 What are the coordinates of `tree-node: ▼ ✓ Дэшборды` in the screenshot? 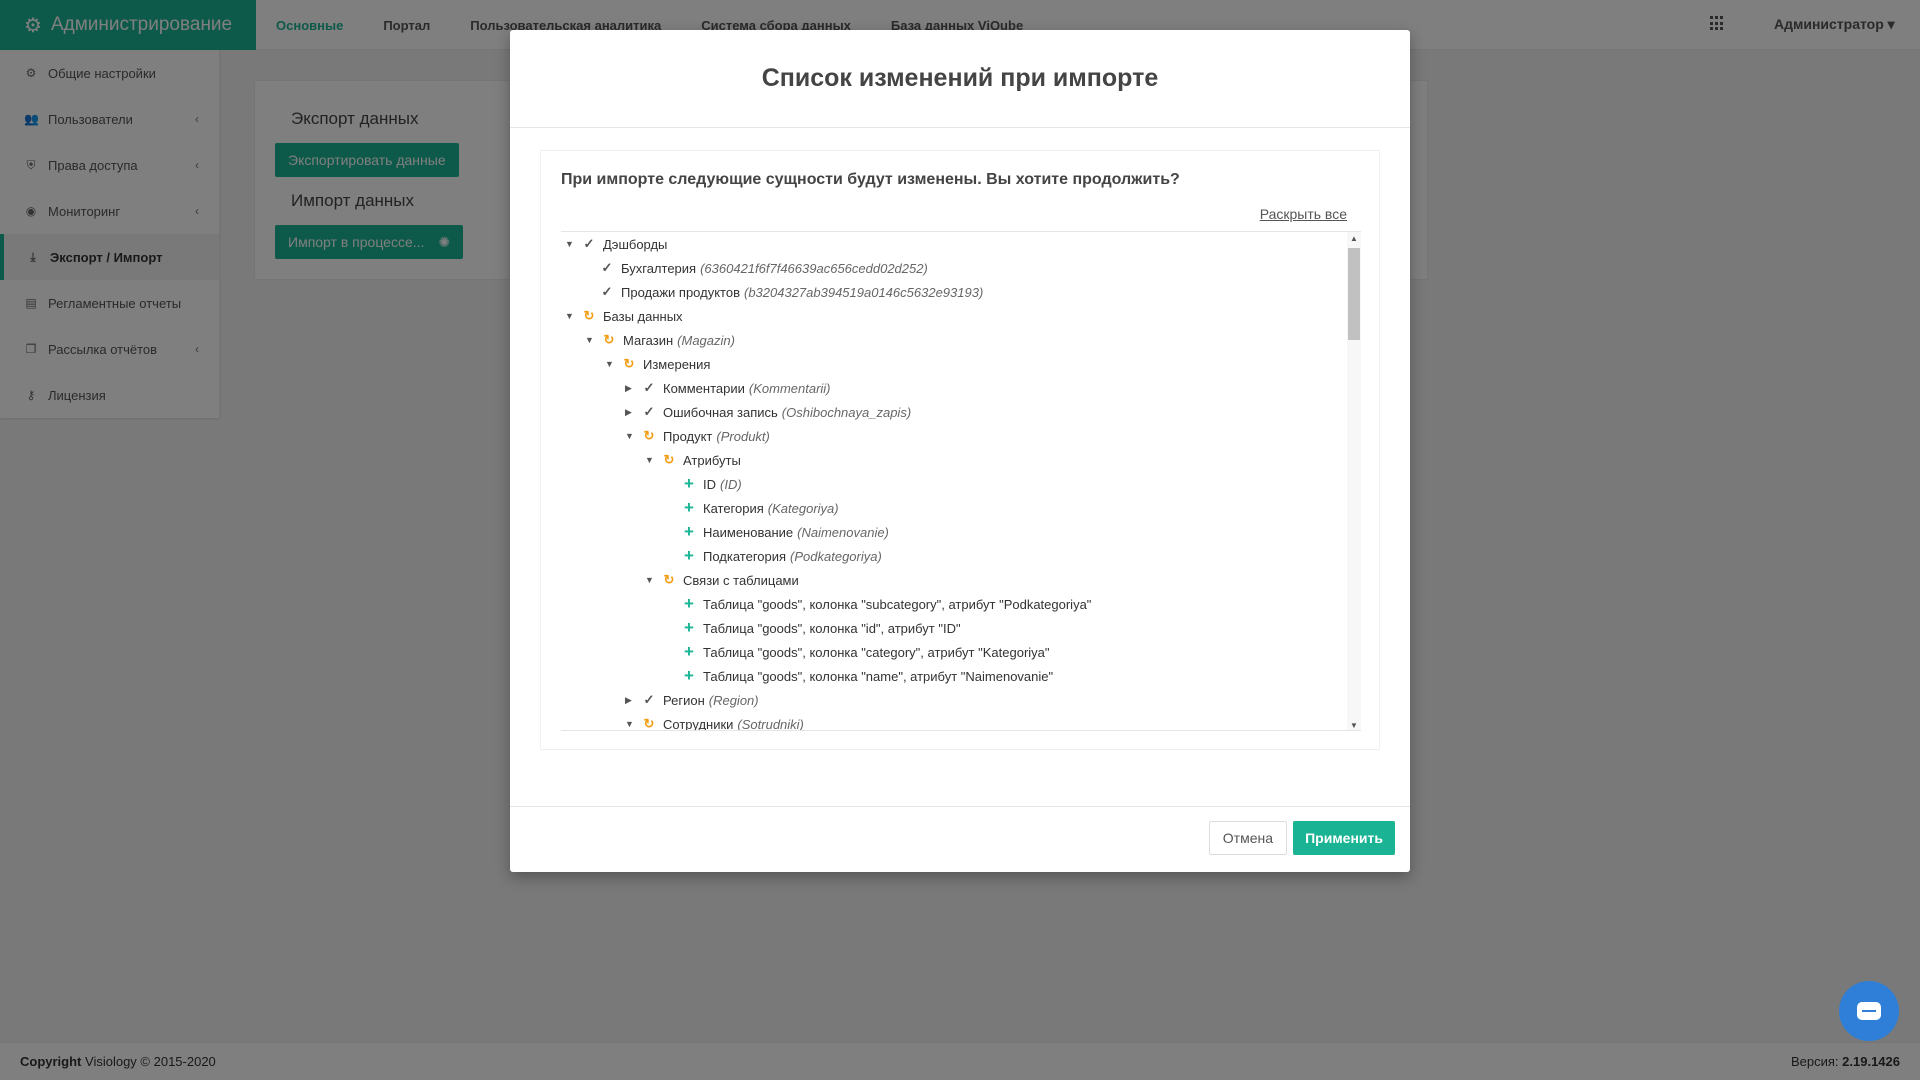 It's located at (616, 244).